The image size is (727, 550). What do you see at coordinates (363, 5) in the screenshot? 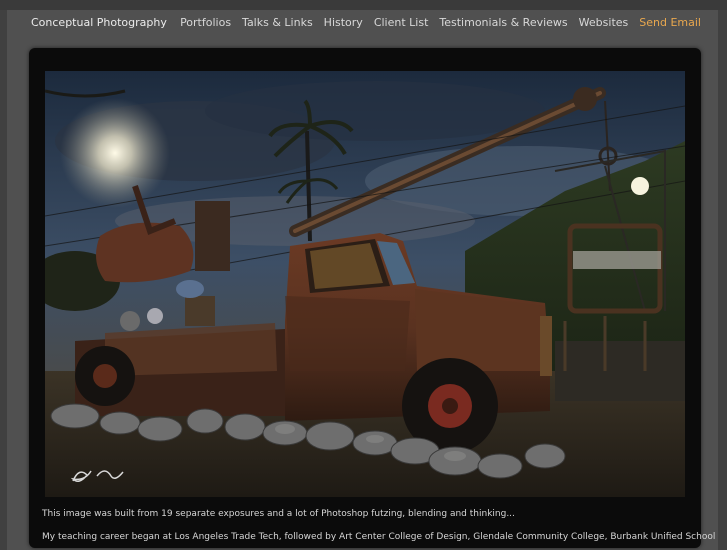
I see `top-strip` at bounding box center [363, 5].